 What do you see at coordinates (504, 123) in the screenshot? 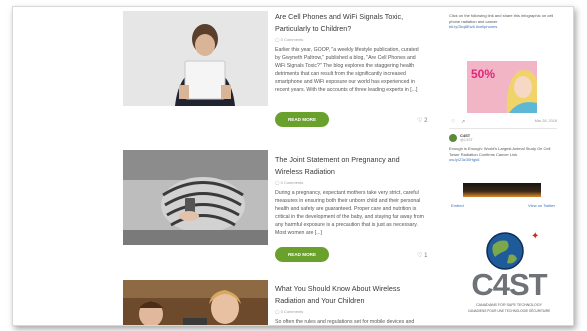
I see `tweet-actions: ♡ ↗ Mar 28, 2018` at bounding box center [504, 123].